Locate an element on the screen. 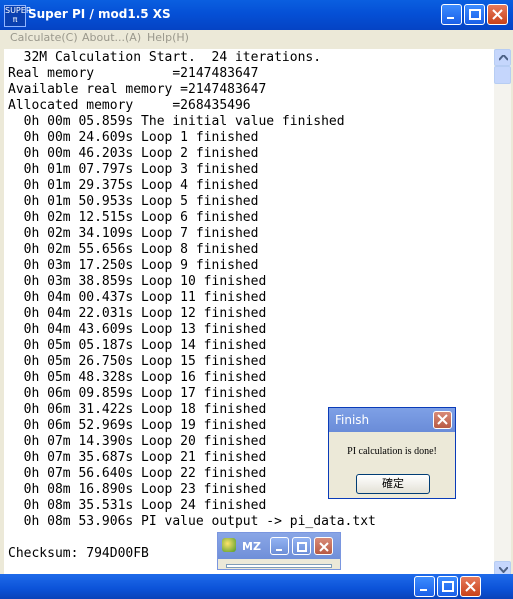  mz-maximize-button is located at coordinates (301, 546).